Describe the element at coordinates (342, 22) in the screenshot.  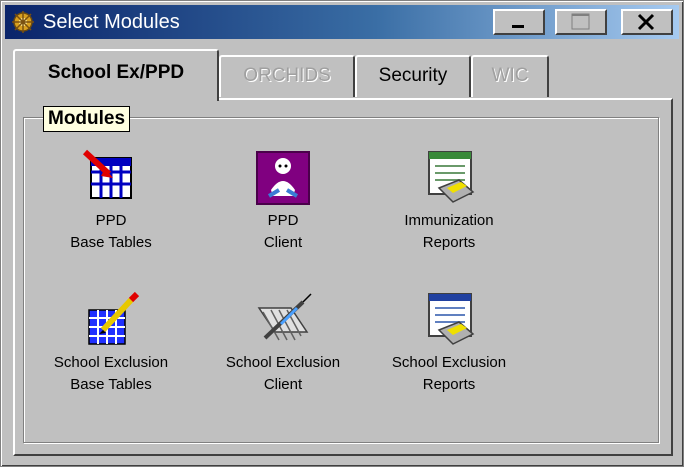
I see `title-bar: Select Modules` at that location.